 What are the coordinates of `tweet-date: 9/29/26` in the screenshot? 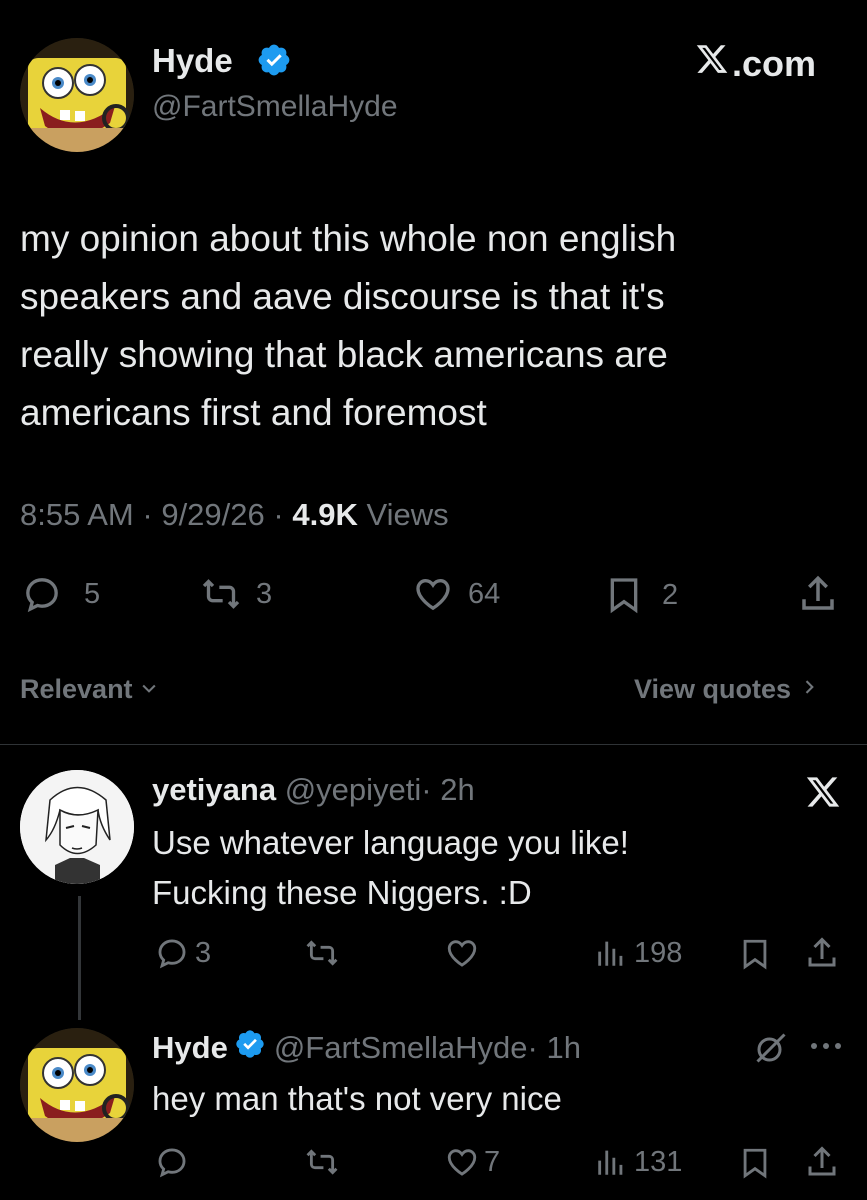 It's located at (212, 514).